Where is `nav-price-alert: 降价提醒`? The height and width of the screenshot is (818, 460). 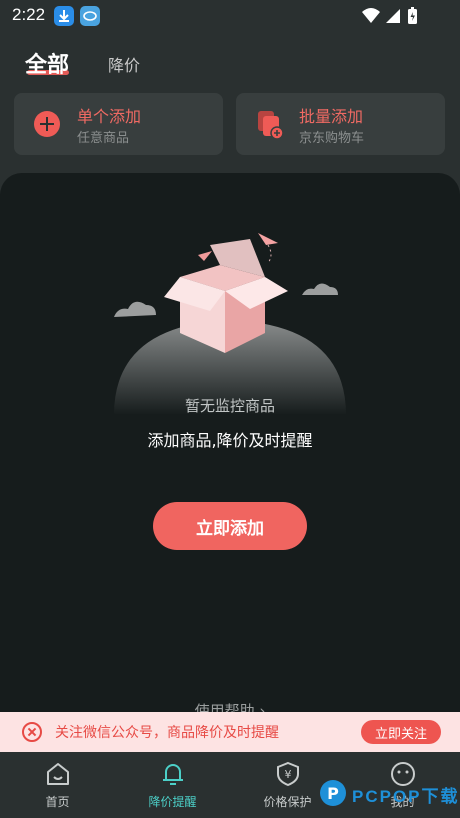 nav-price-alert: 降价提醒 is located at coordinates (172, 785).